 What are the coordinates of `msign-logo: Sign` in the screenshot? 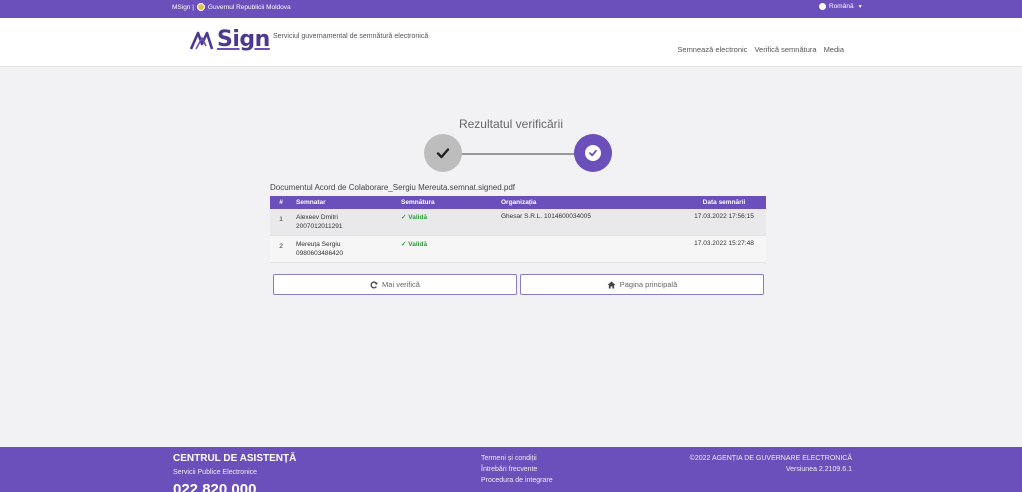 It's located at (230, 39).